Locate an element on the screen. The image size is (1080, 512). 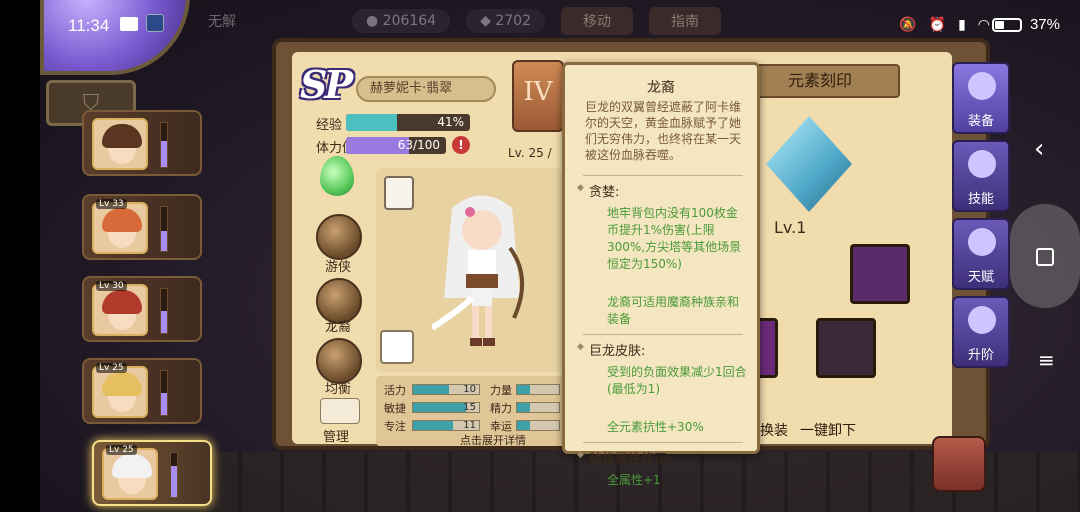
wardrobe-icon is located at coordinates (399, 193).